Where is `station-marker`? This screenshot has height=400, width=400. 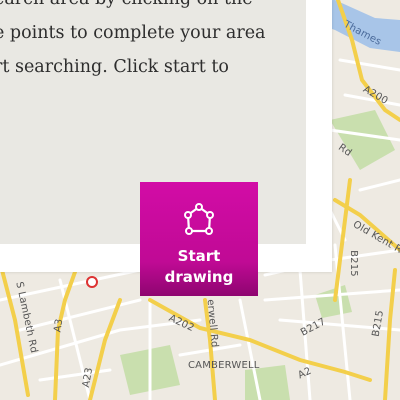
station-marker is located at coordinates (92, 282).